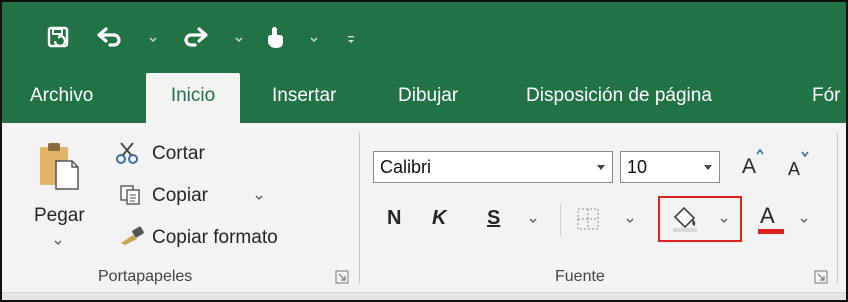 Image resolution: width=848 pixels, height=302 pixels. What do you see at coordinates (178, 154) in the screenshot?
I see `cut-button: Cortar` at bounding box center [178, 154].